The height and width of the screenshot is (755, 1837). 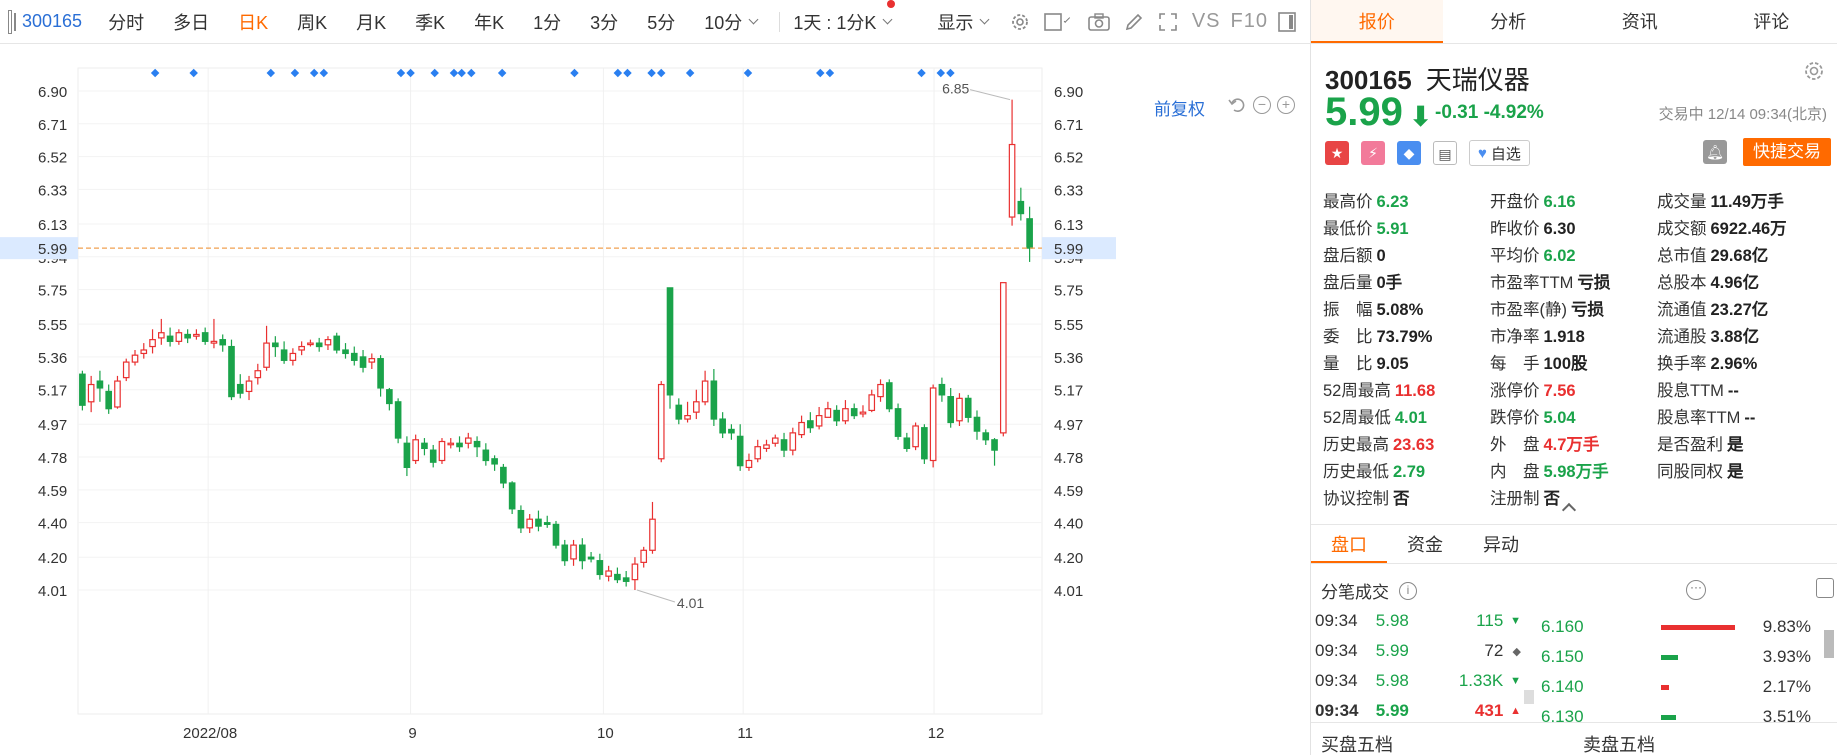 What do you see at coordinates (1249, 21) in the screenshot?
I see `f10-button: F10` at bounding box center [1249, 21].